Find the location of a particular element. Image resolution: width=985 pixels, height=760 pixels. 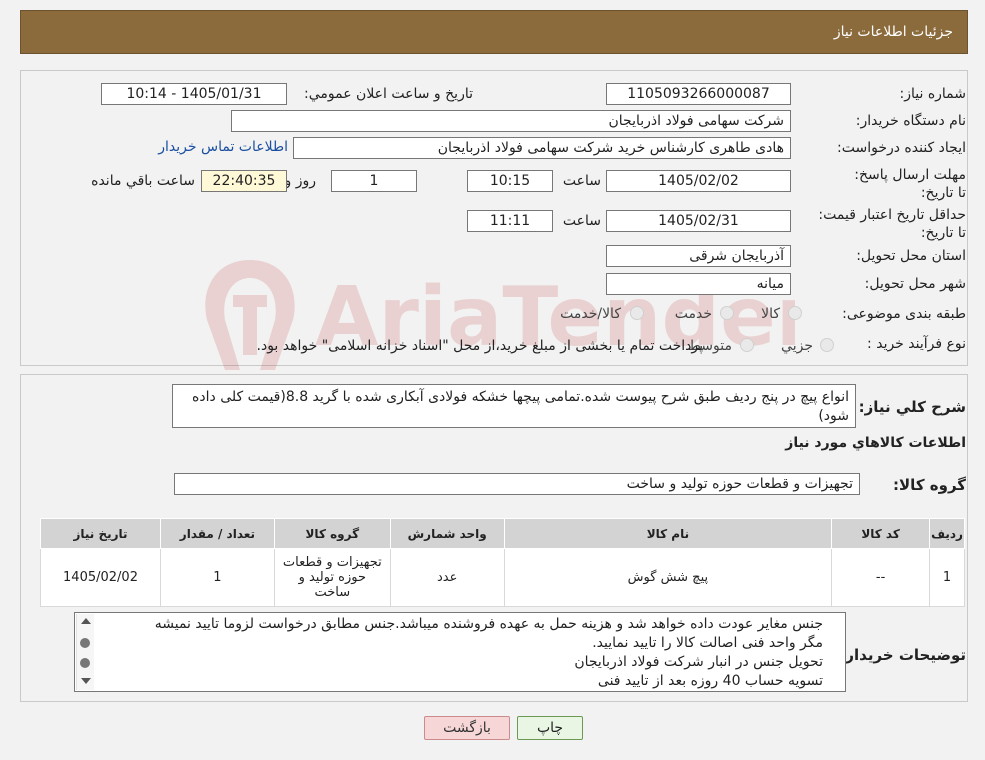

goods-group-field: تجهیزات و قطعات حوزه تولید و ساخت is located at coordinates (517, 484).